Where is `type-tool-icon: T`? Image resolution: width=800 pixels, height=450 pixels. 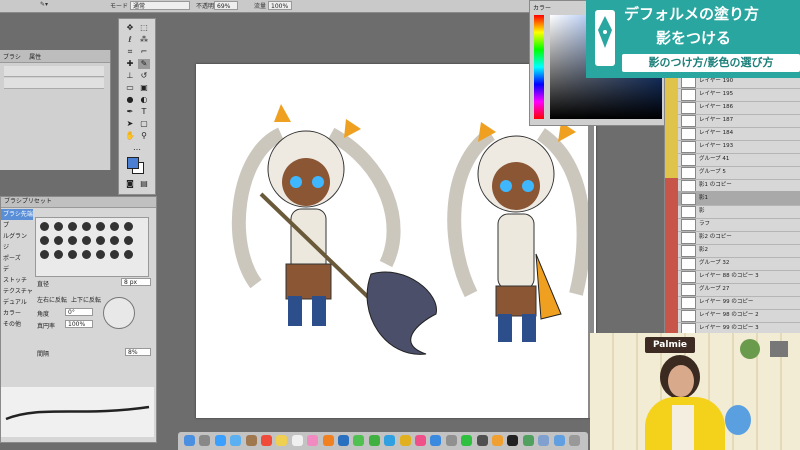 type-tool-icon: T is located at coordinates (144, 112).